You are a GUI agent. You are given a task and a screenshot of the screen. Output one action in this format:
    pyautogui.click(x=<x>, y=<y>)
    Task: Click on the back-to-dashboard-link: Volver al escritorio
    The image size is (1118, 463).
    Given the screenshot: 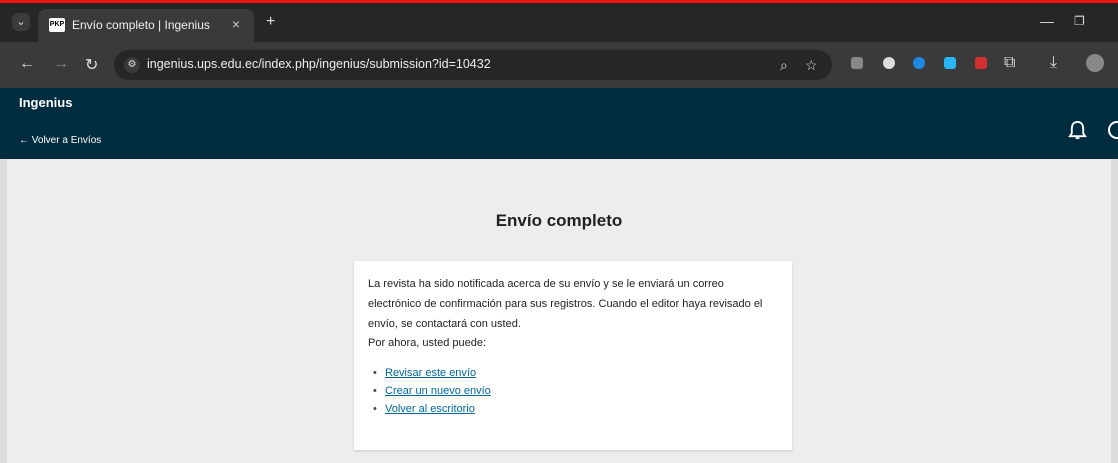 What is the action you would take?
    pyautogui.click(x=430, y=409)
    